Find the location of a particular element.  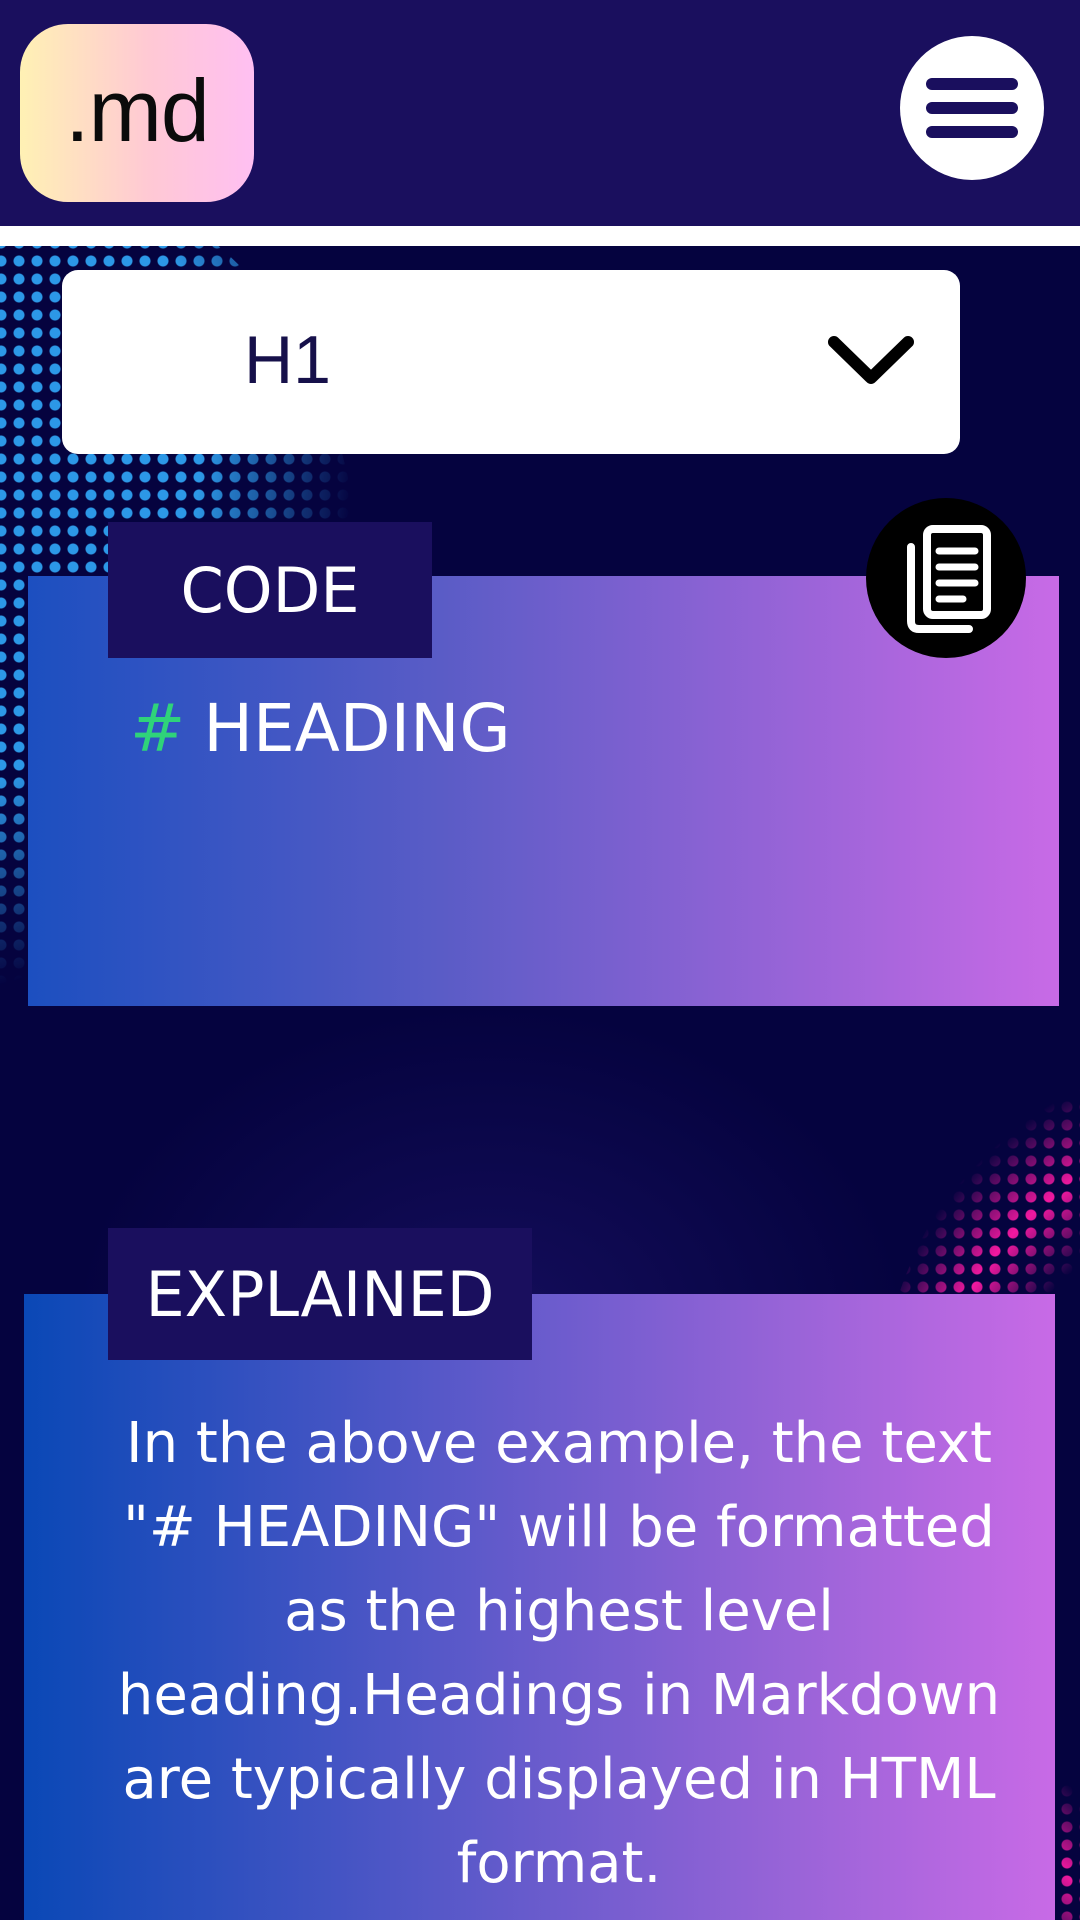

menu-button is located at coordinates (972, 108).